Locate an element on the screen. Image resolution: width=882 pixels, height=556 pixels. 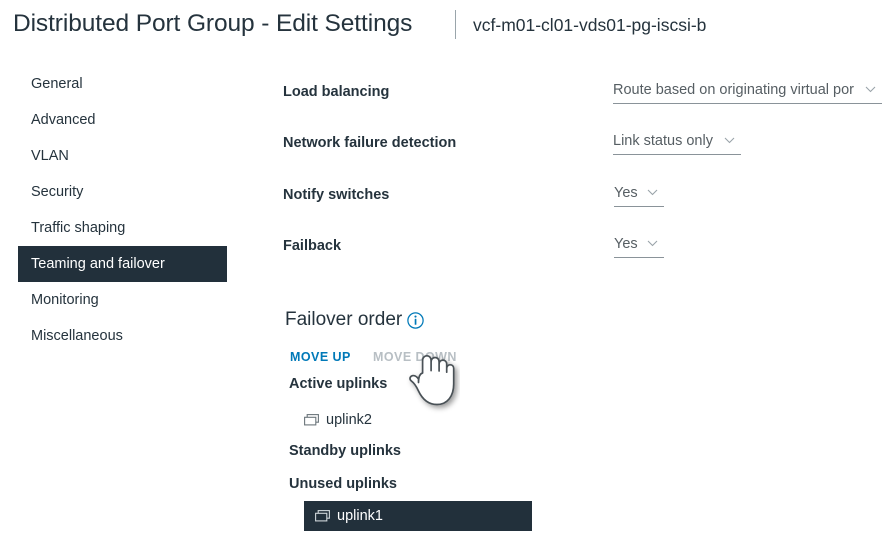
field-label: Notify switches is located at coordinates (336, 195).